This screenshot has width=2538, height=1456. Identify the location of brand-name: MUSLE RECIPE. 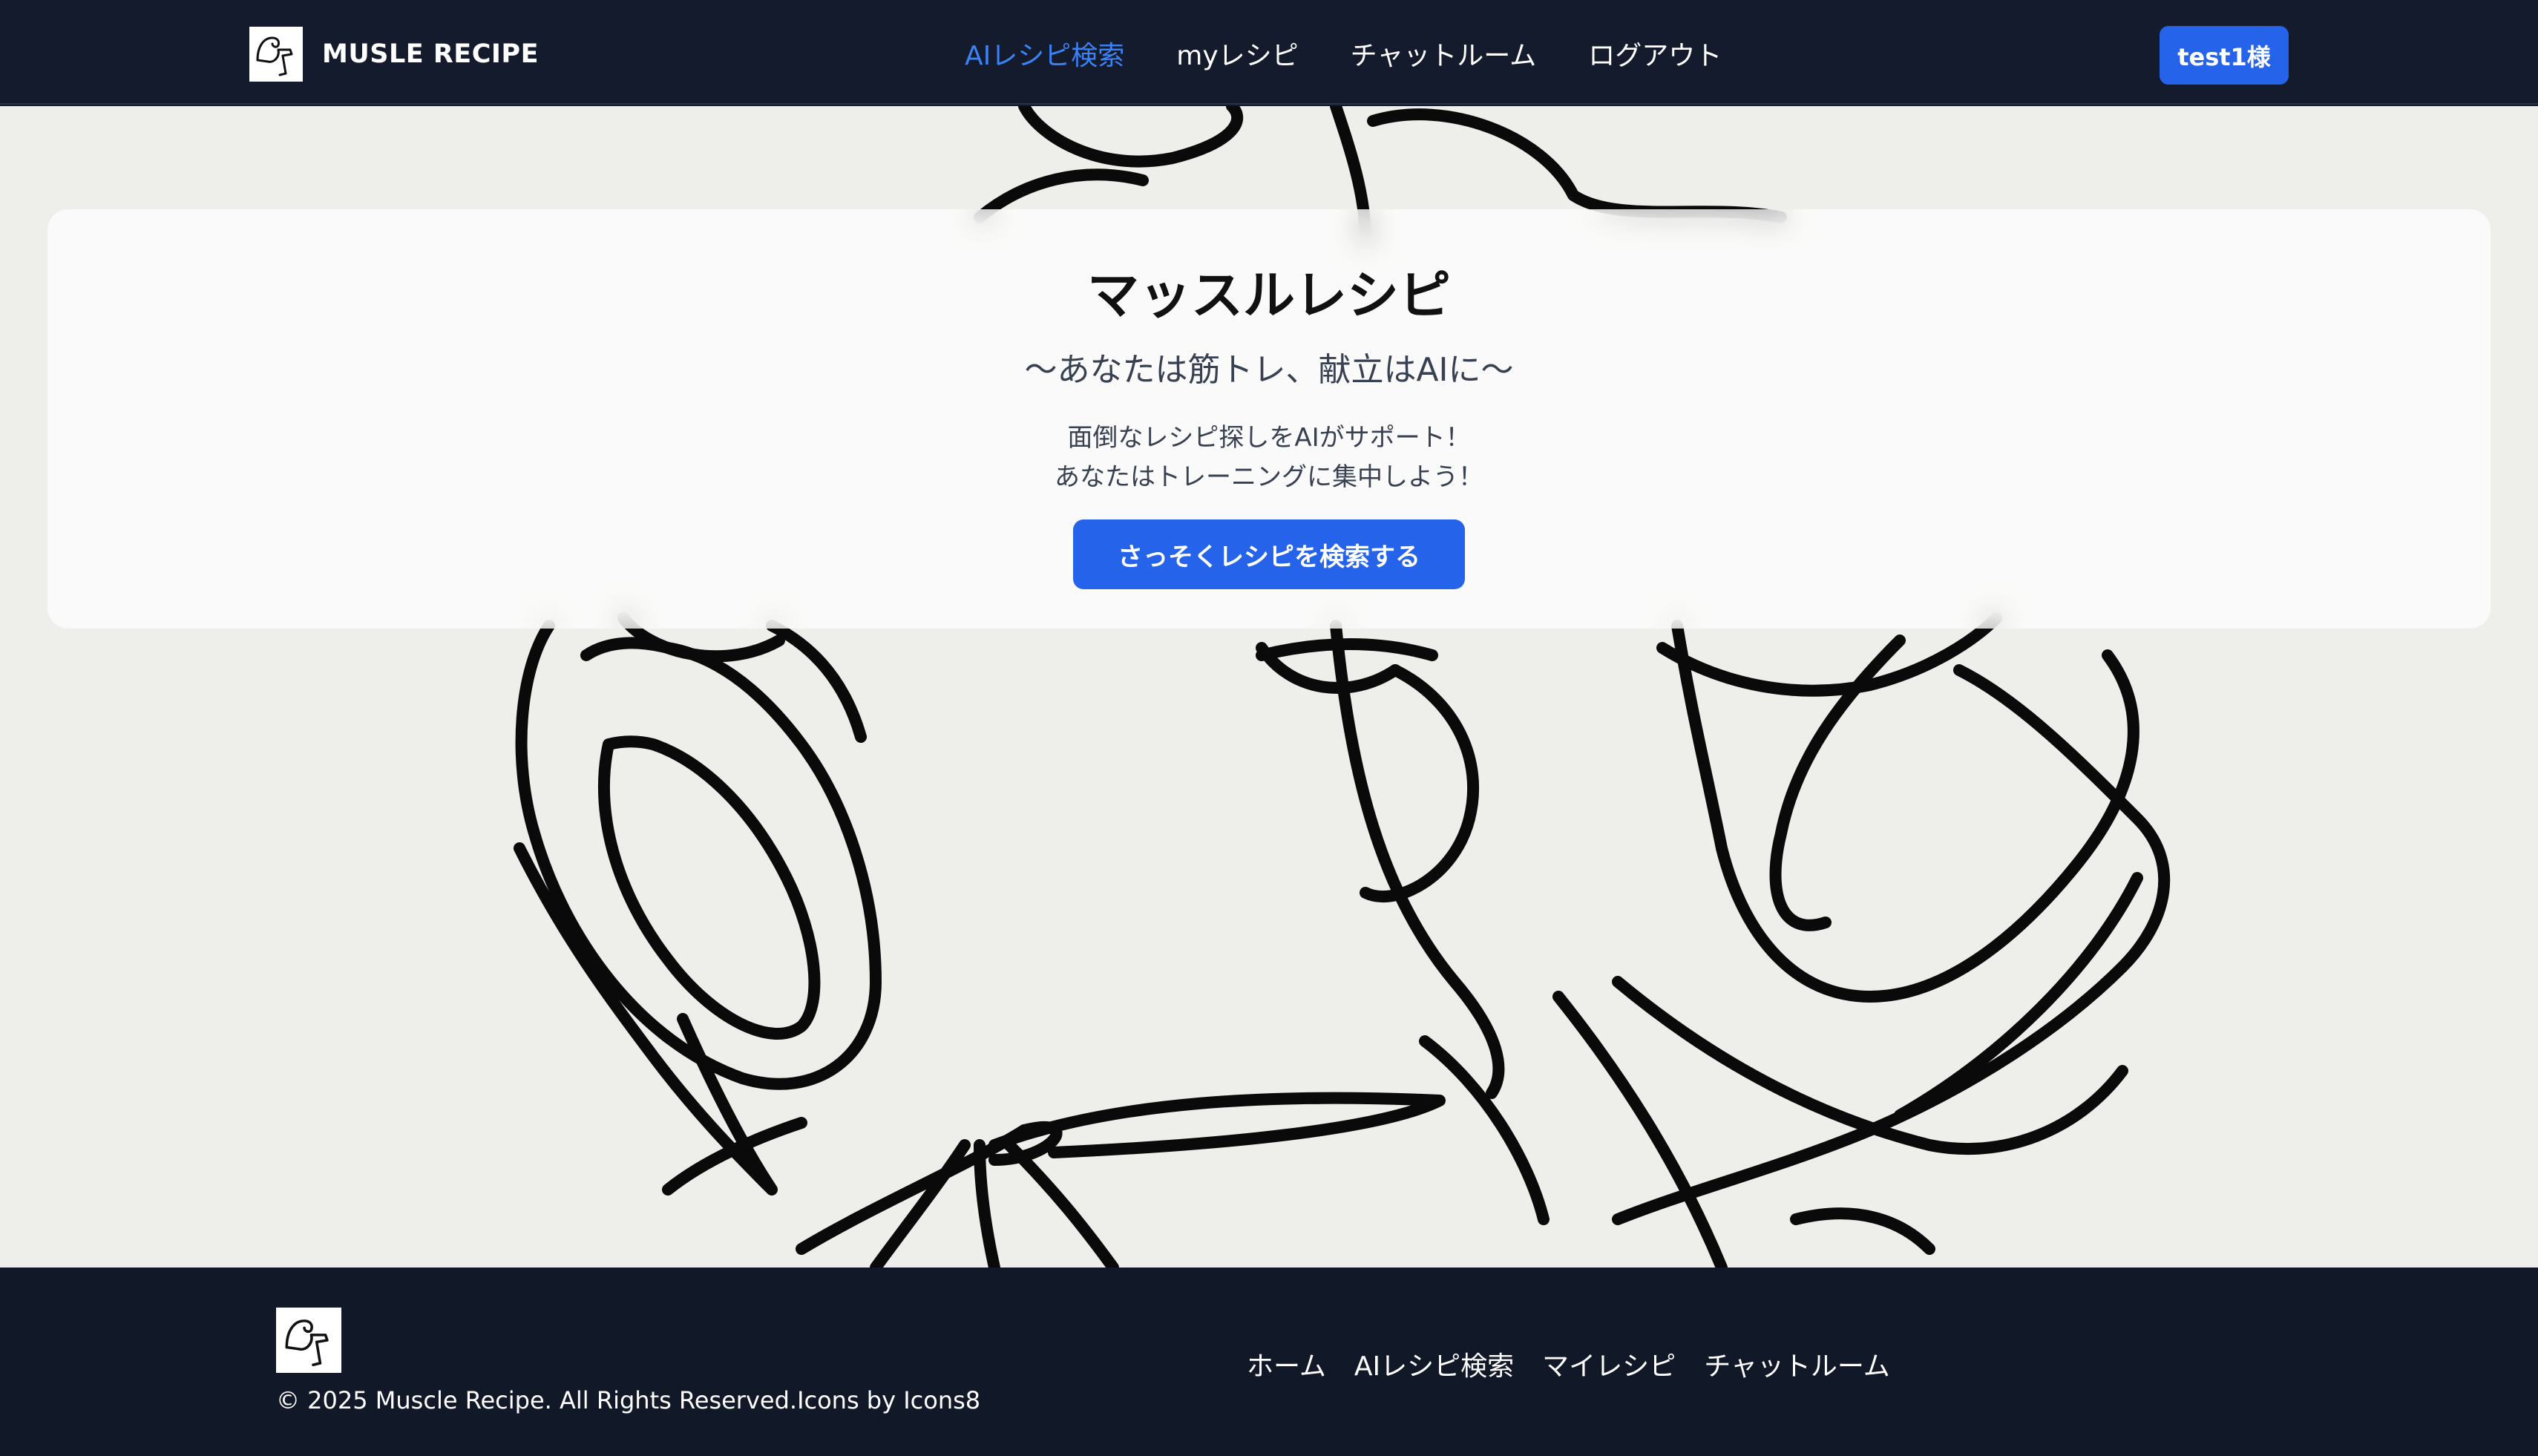
(430, 54).